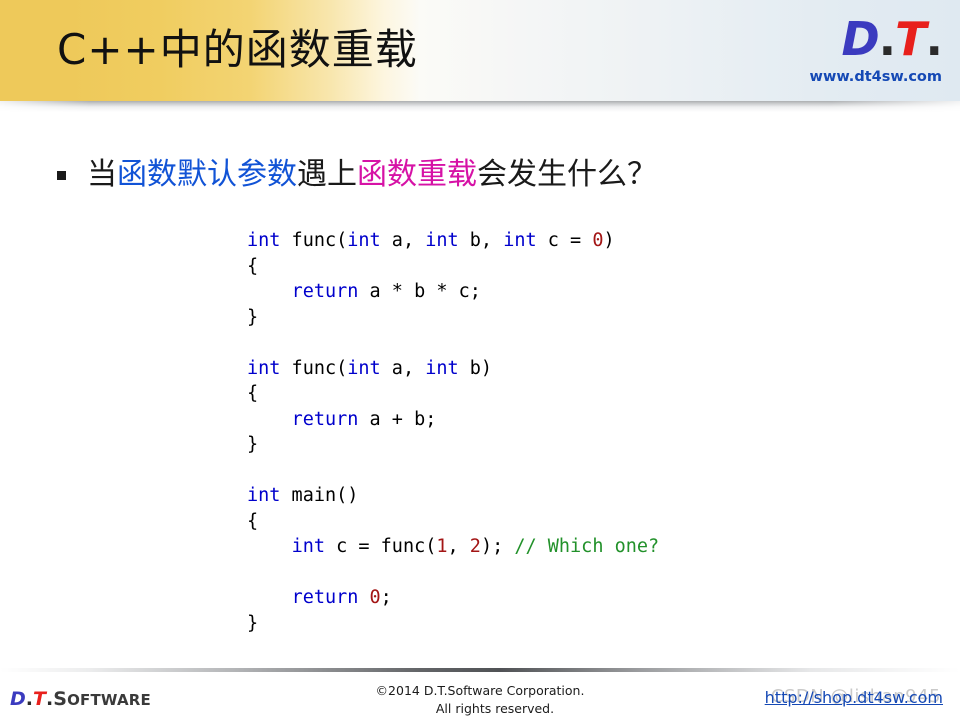 This screenshot has height=720, width=960. What do you see at coordinates (481, 240) in the screenshot?
I see `code-token-pln: b,` at bounding box center [481, 240].